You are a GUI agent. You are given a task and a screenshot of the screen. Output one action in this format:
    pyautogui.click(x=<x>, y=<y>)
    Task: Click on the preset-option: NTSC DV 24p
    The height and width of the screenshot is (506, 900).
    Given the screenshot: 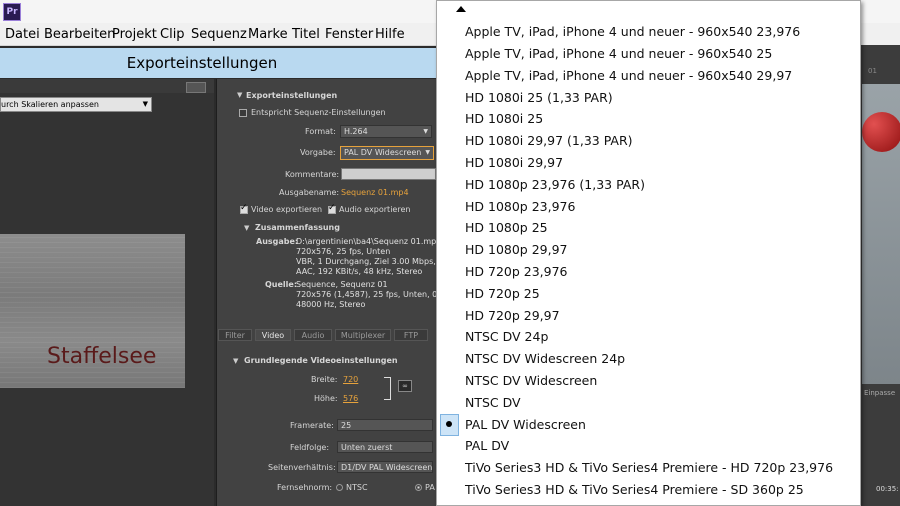 What is the action you would take?
    pyautogui.click(x=506, y=336)
    